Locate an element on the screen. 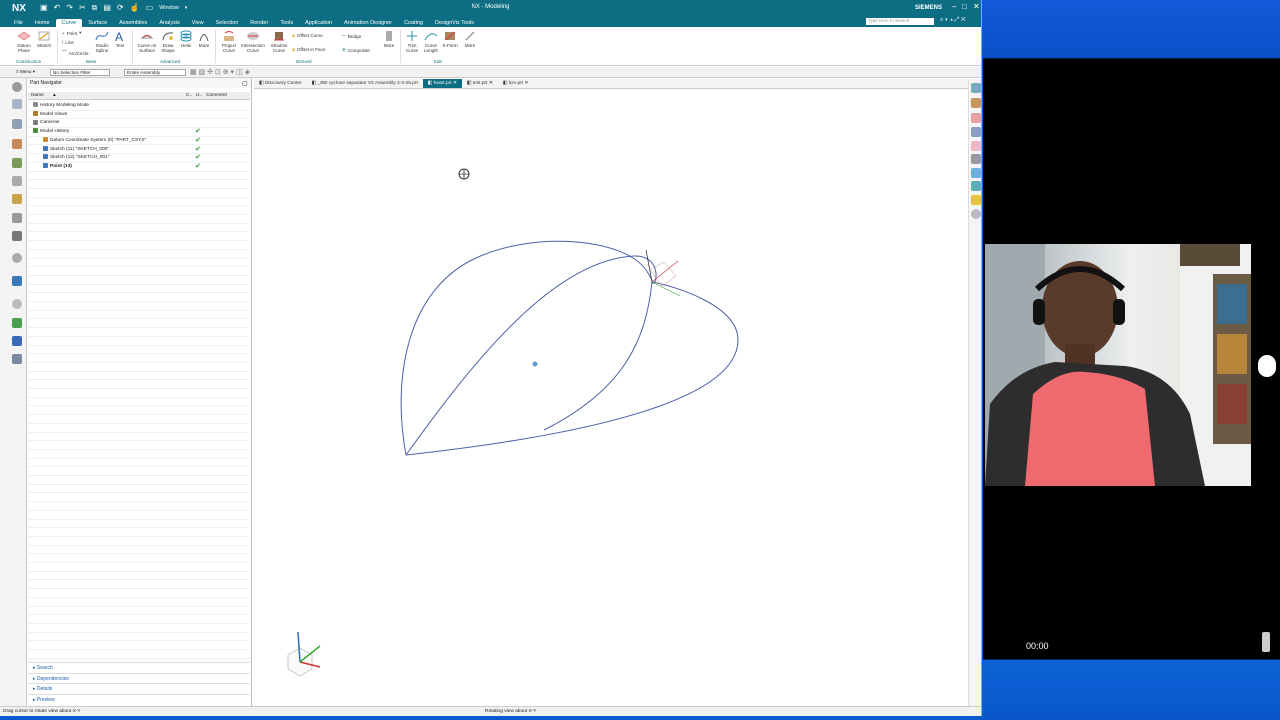 This screenshot has height=720, width=1280. assembly-navigator-icon is located at coordinates (17, 124).